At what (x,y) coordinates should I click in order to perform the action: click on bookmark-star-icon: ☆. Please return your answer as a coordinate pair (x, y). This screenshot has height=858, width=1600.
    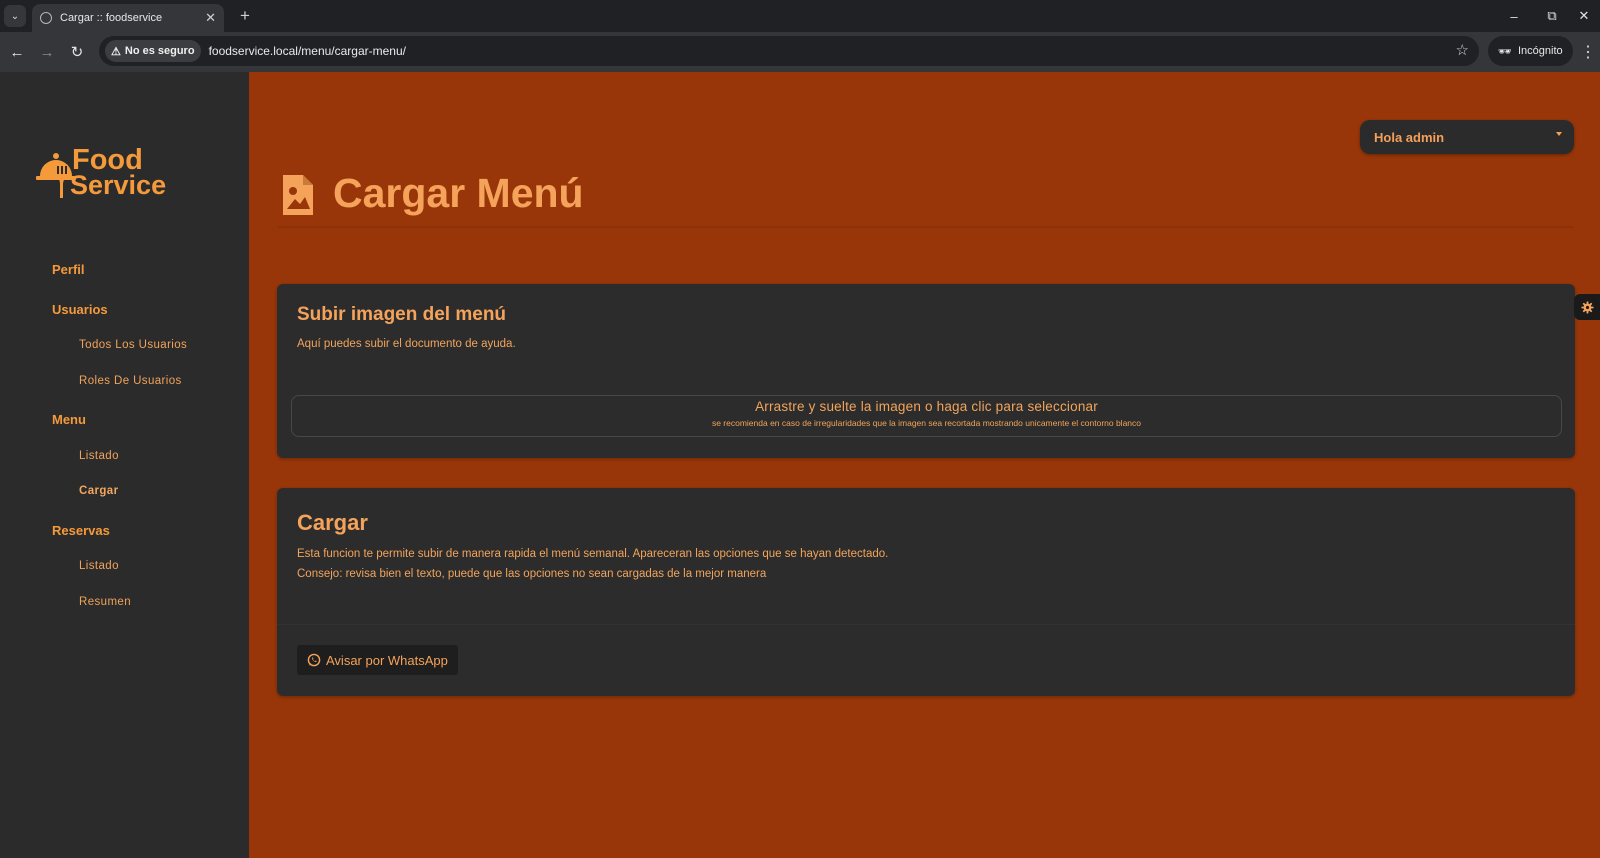
    Looking at the image, I should click on (1462, 50).